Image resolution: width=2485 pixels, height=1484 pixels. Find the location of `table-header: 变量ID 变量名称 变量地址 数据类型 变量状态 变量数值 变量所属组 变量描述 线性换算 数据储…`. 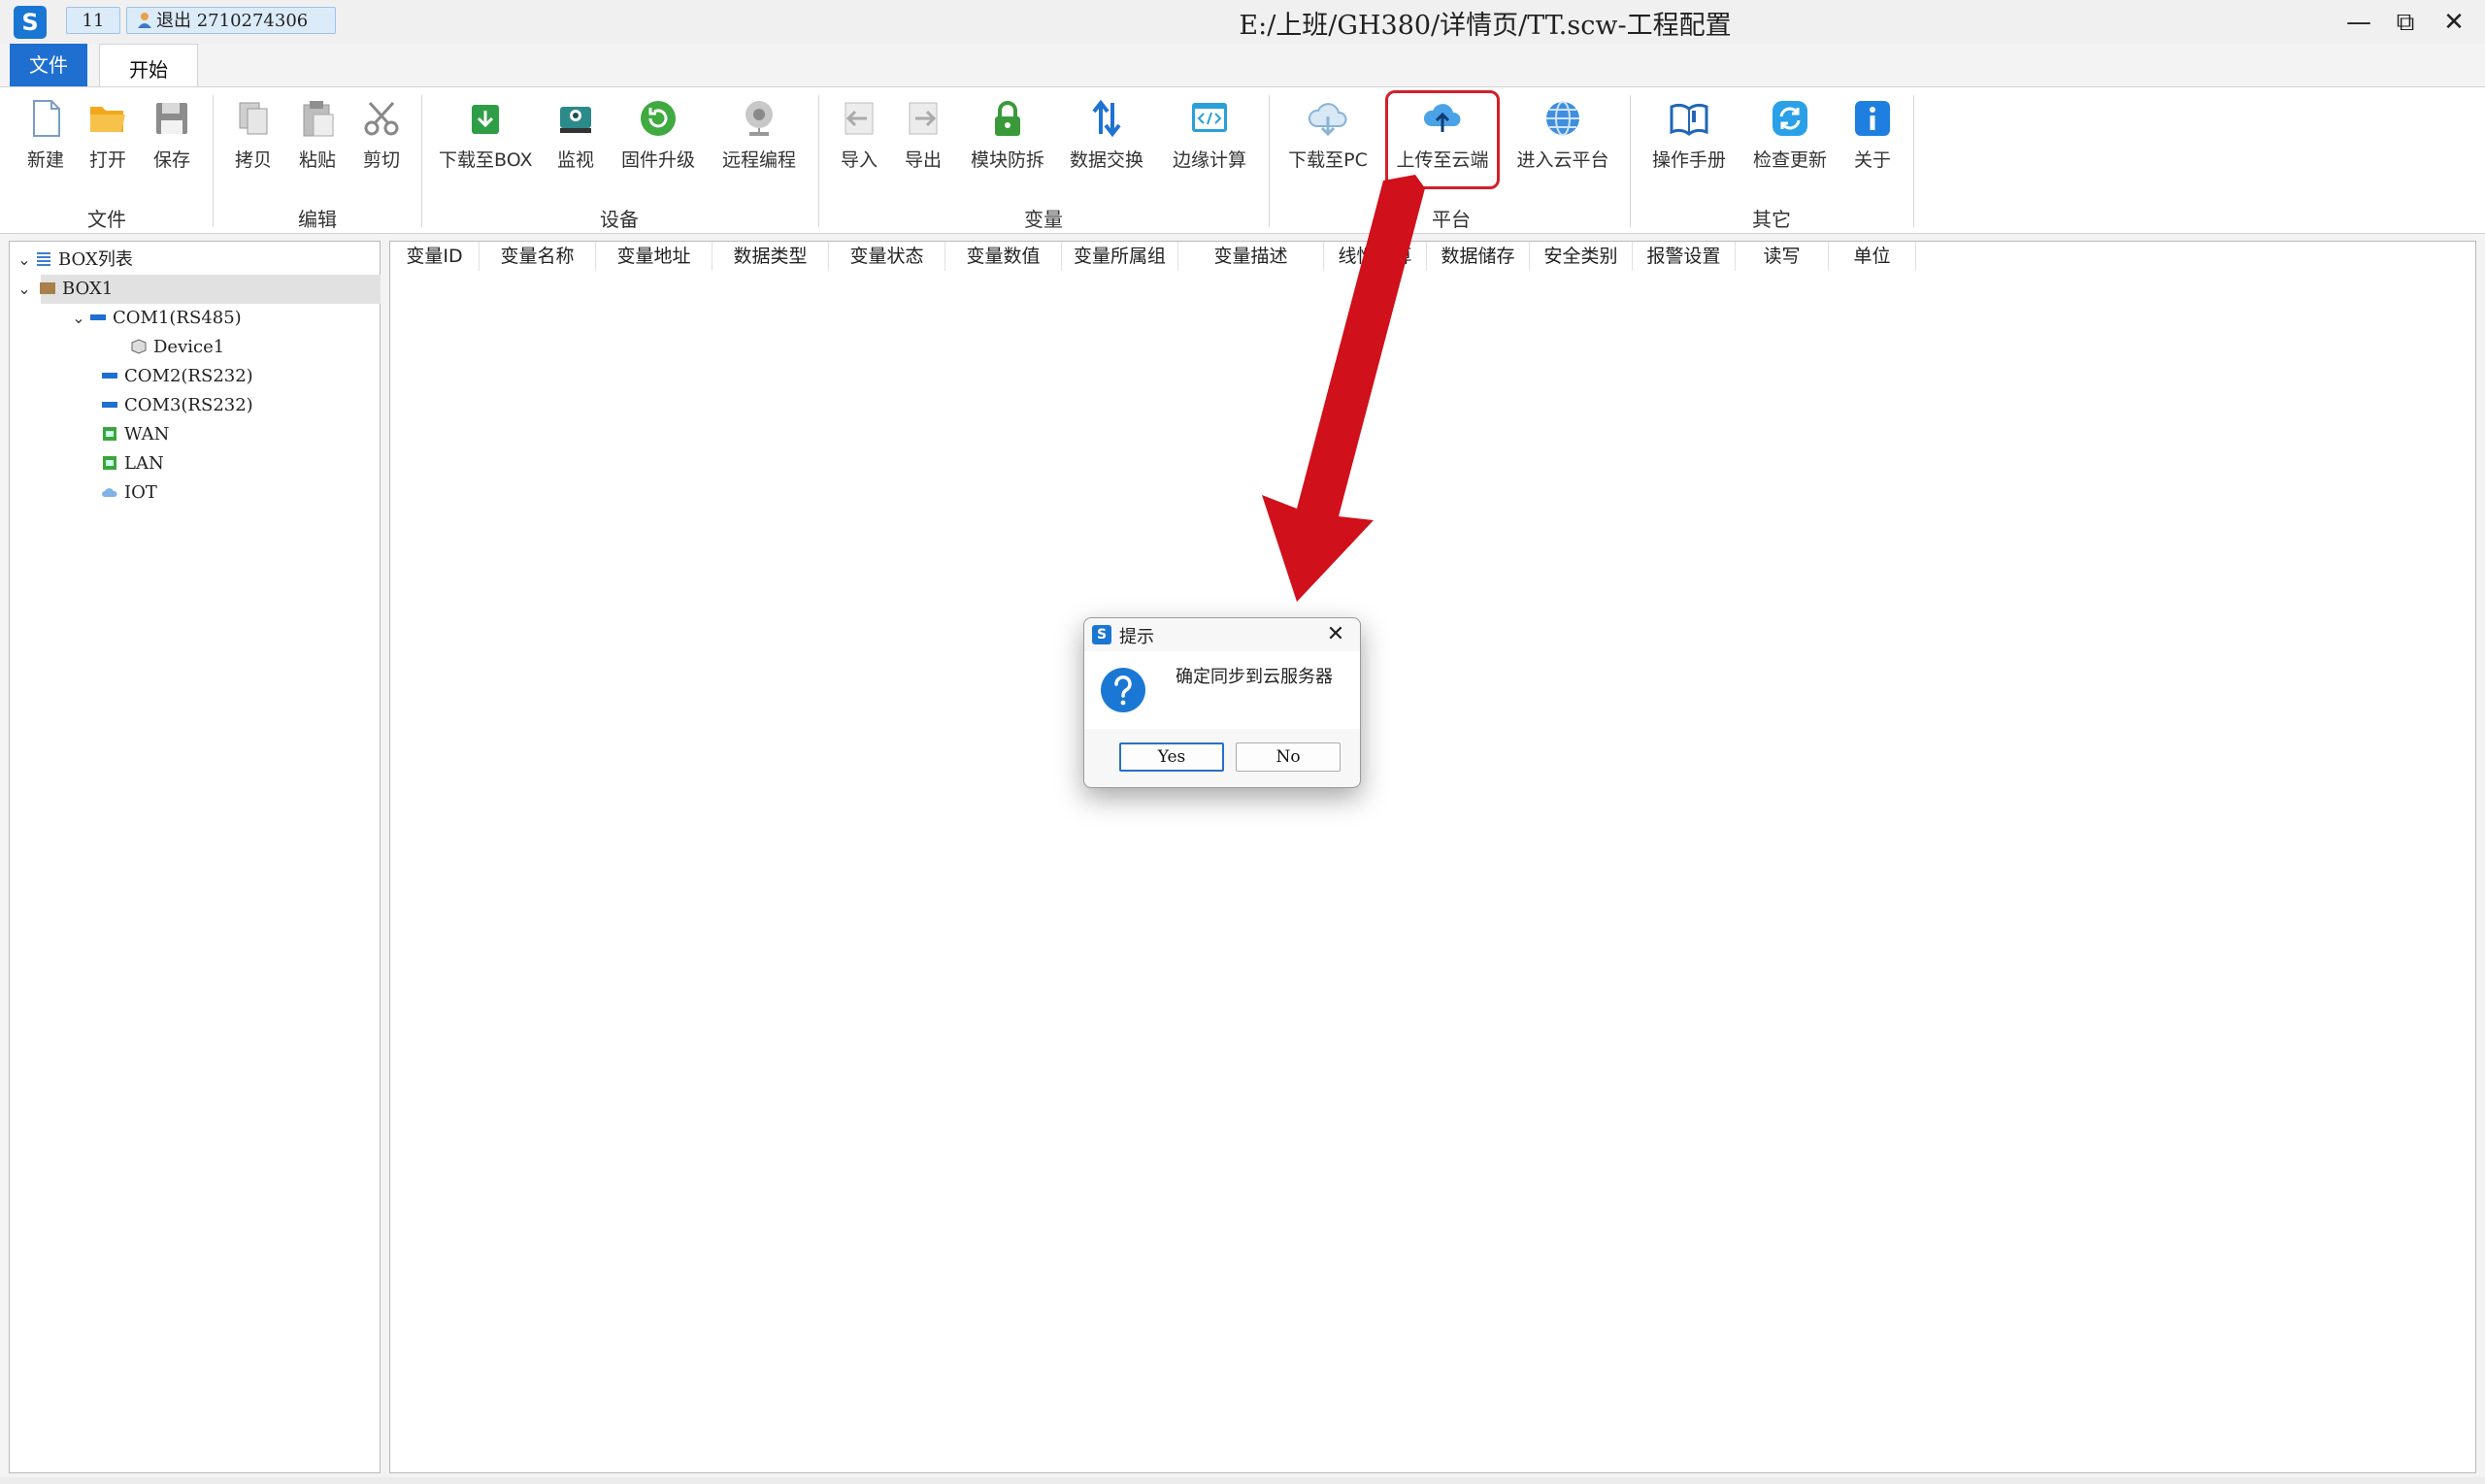

table-header: 变量ID 变量名称 变量地址 数据类型 变量状态 变量数值 变量所属组 变量描述 线性换算 数据储… is located at coordinates (1153, 256).